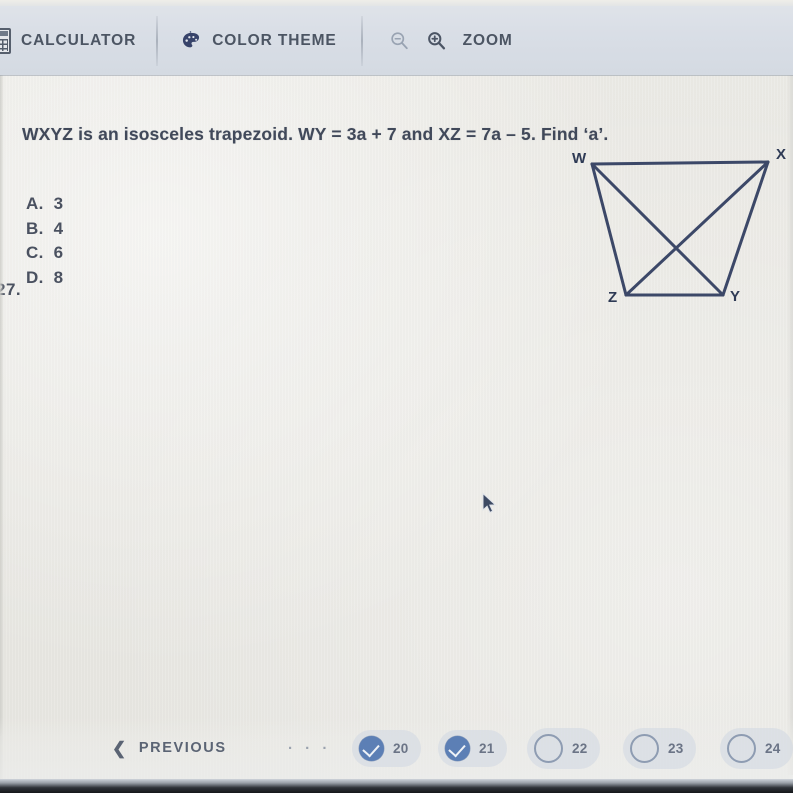 The height and width of the screenshot is (793, 793). I want to click on question-nav-24: 24, so click(756, 748).